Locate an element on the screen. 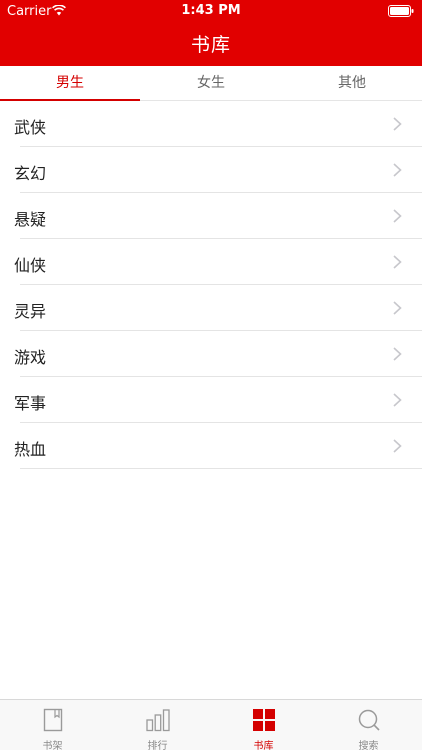 This screenshot has height=750, width=422. tabbar-item-bookshelf: 书架 is located at coordinates (52, 725).